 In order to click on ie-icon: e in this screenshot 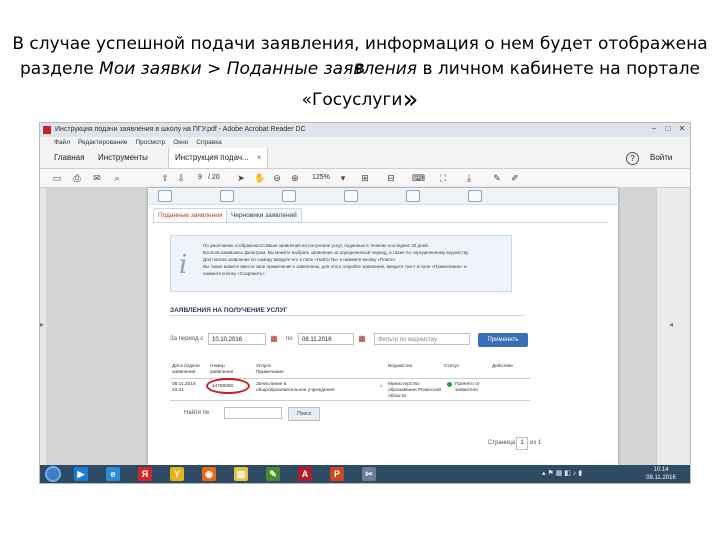, I will do `click(113, 474)`.